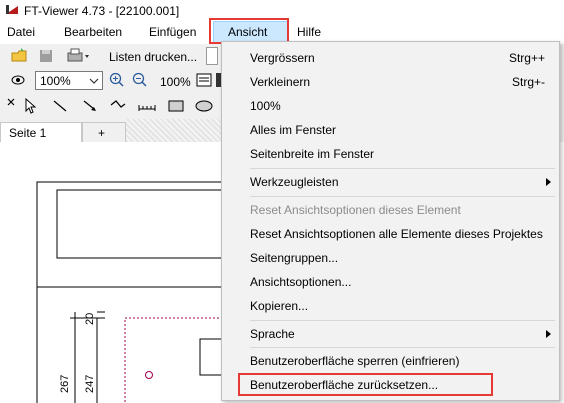 The width and height of the screenshot is (564, 403). What do you see at coordinates (312, 154) in the screenshot?
I see `menu-item-seitenbreite: Seitenbreite im Fenster` at bounding box center [312, 154].